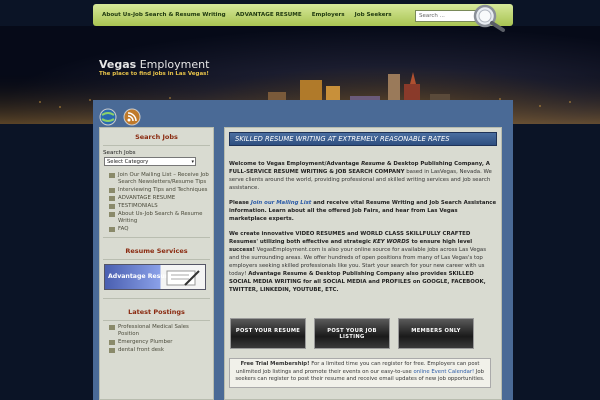 The width and height of the screenshot is (600, 400). I want to click on key-words-text: KEY WORDS, so click(391, 242).